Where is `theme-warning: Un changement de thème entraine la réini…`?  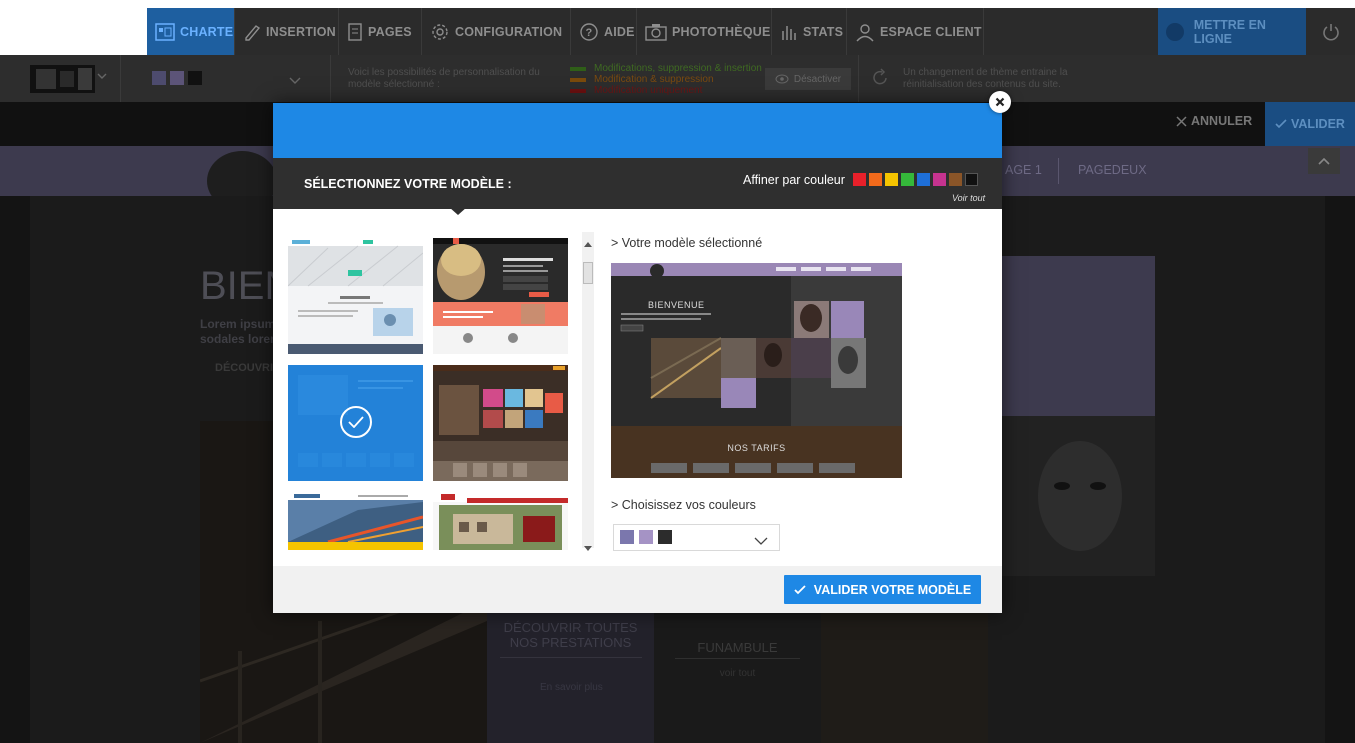
theme-warning: Un changement de thème entraine la réini… is located at coordinates (1003, 79).